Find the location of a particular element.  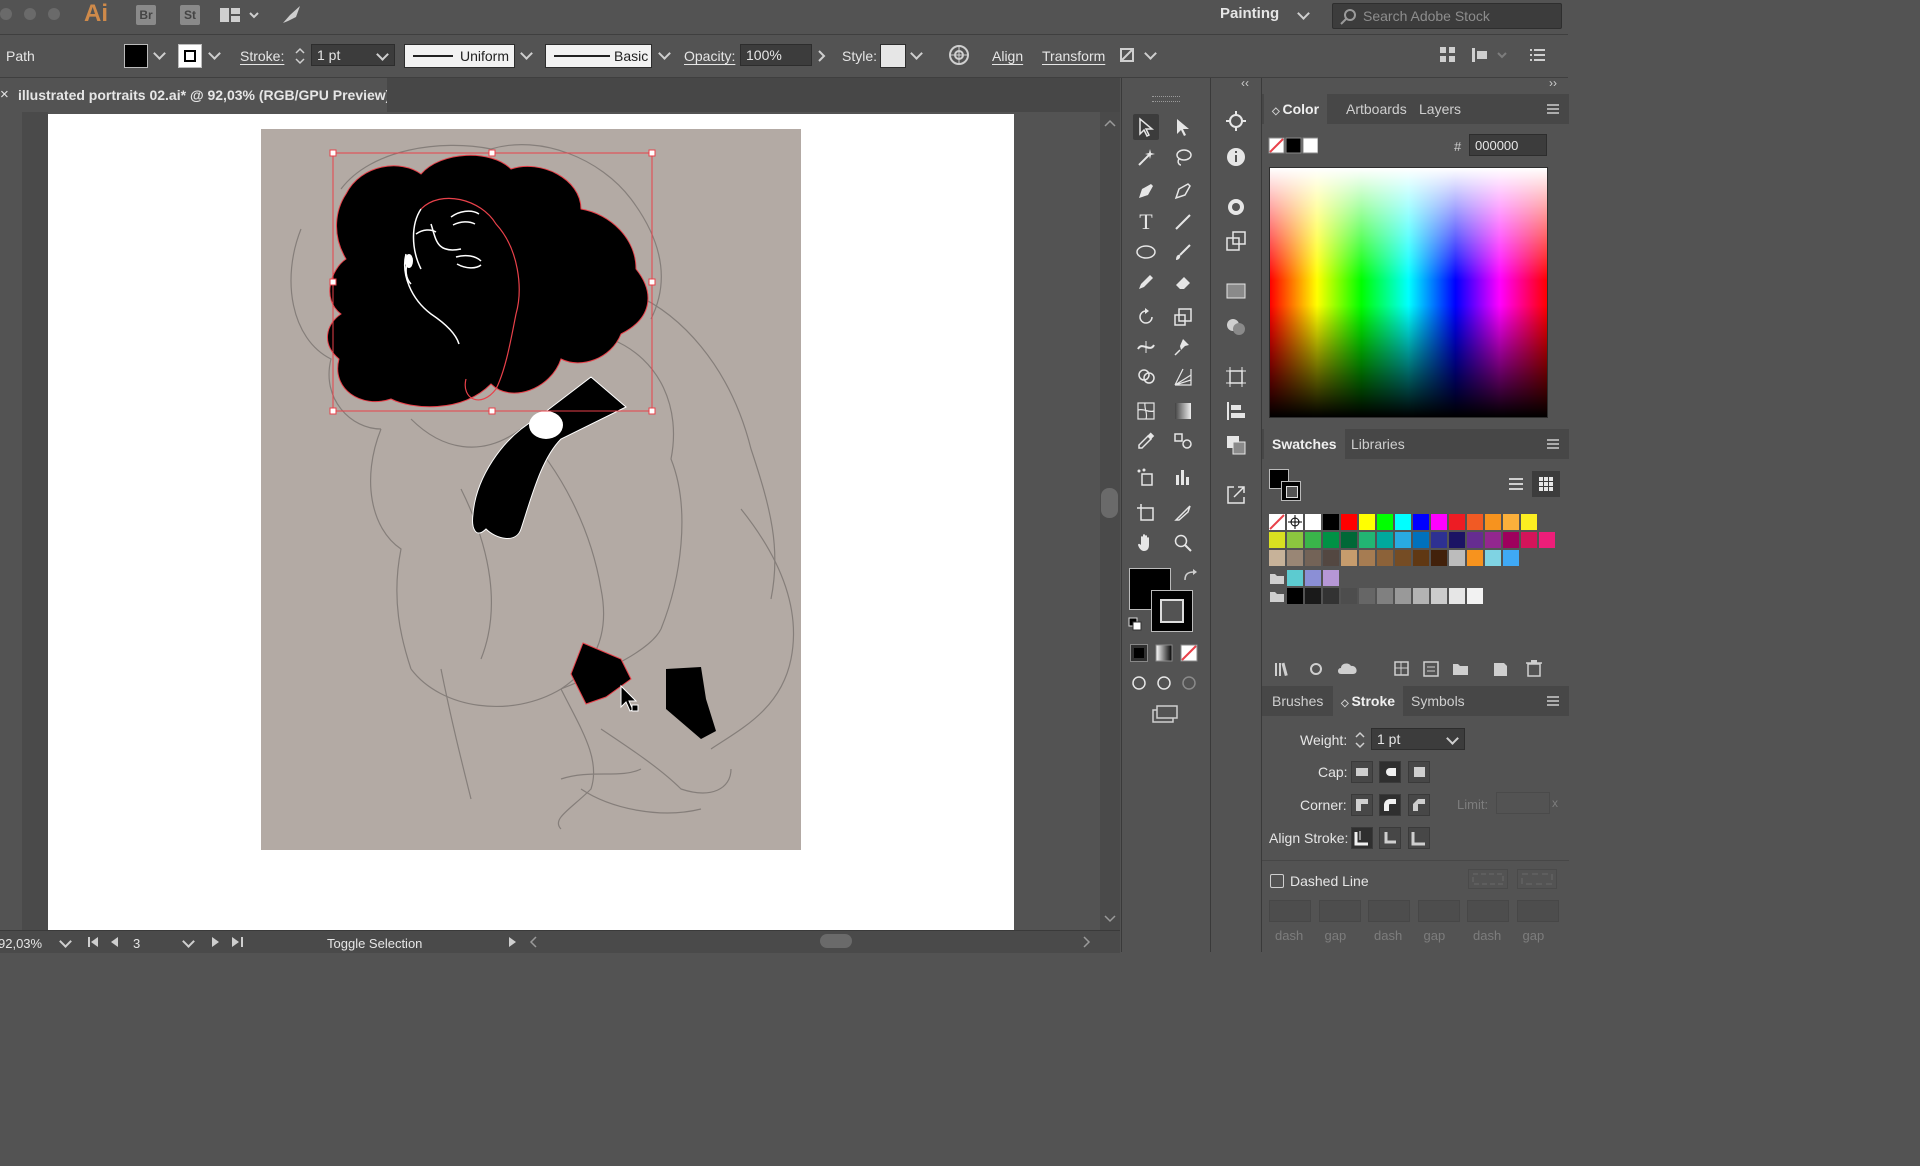

ellipse-tool is located at coordinates (1146, 252).